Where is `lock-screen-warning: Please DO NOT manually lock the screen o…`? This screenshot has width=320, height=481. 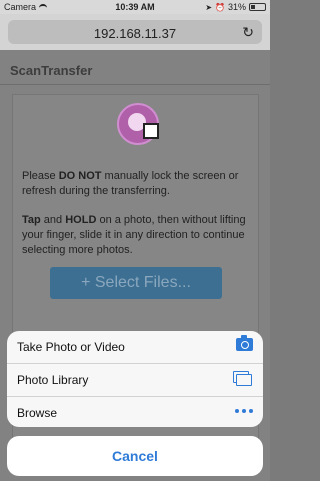
lock-screen-warning: Please DO NOT manually lock the screen o… is located at coordinates (130, 183).